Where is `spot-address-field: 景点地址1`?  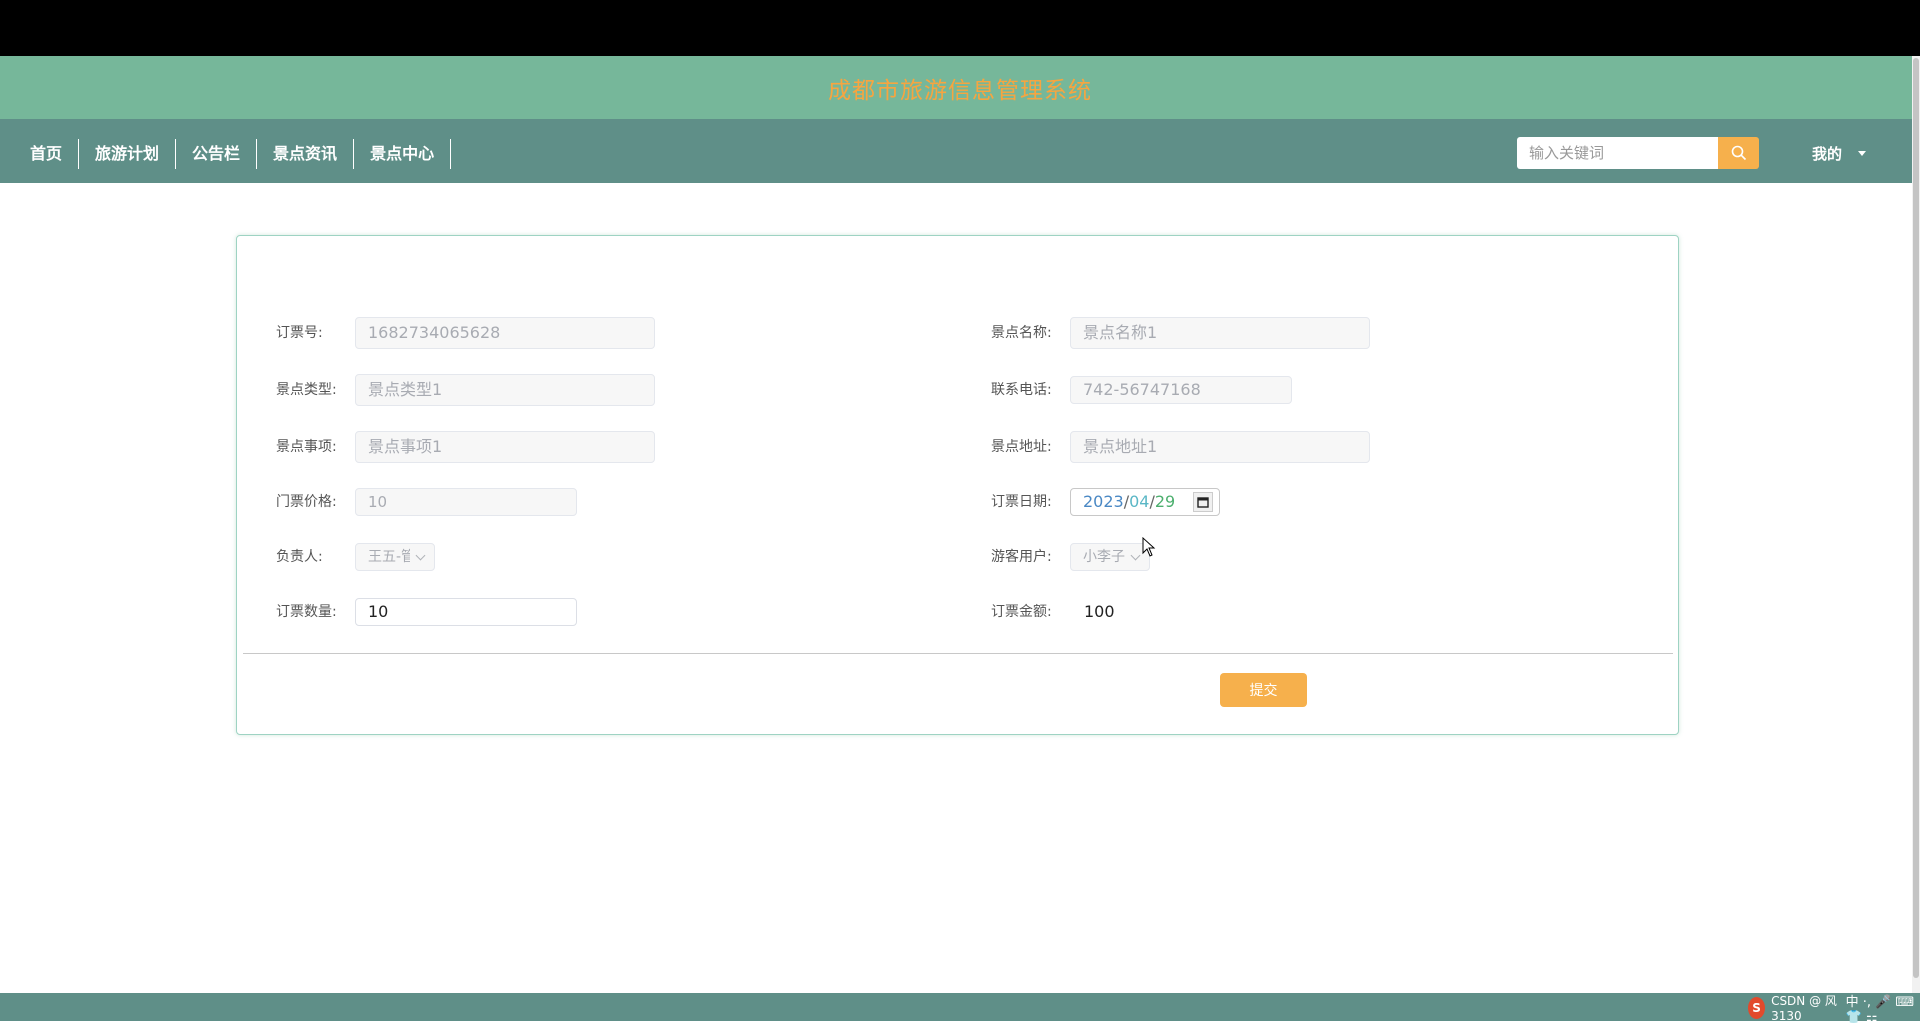 spot-address-field: 景点地址1 is located at coordinates (1220, 447).